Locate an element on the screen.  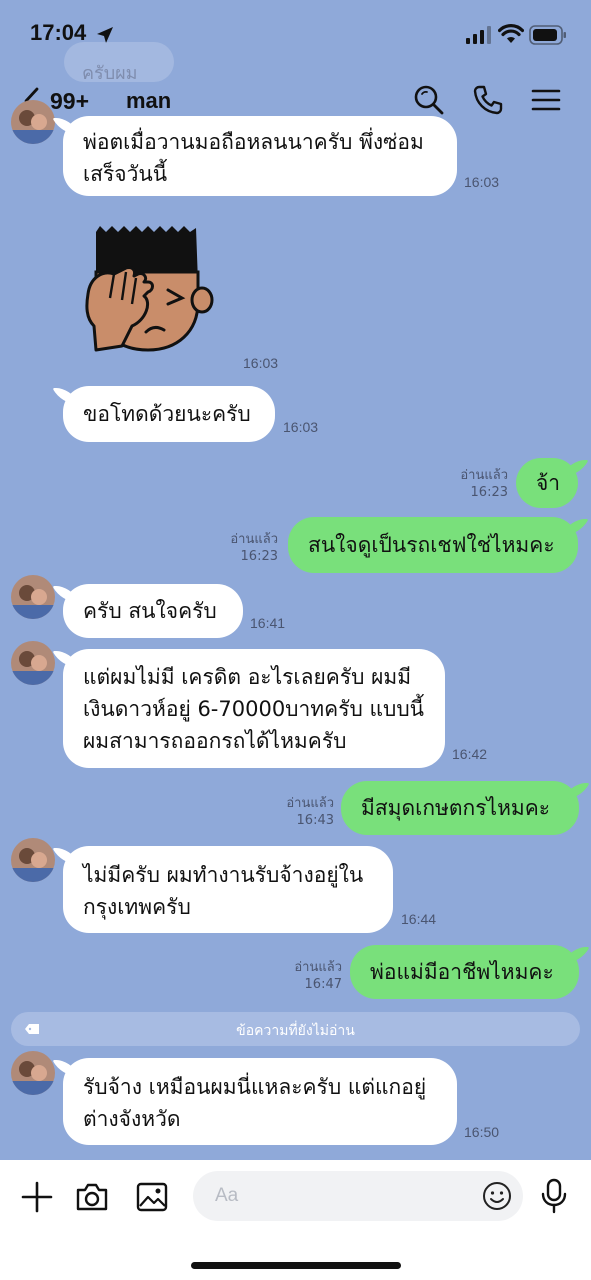
battery-icon is located at coordinates (547, 35).